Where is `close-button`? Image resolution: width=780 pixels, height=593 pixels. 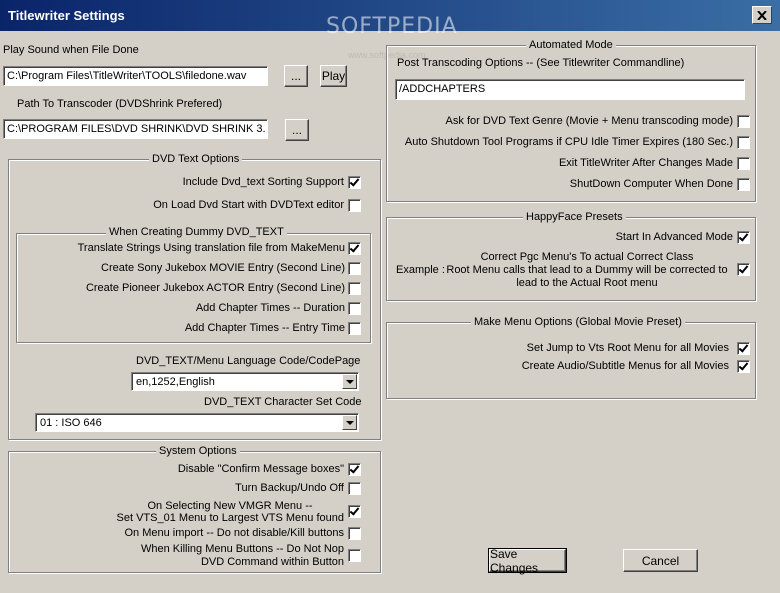 close-button is located at coordinates (762, 15).